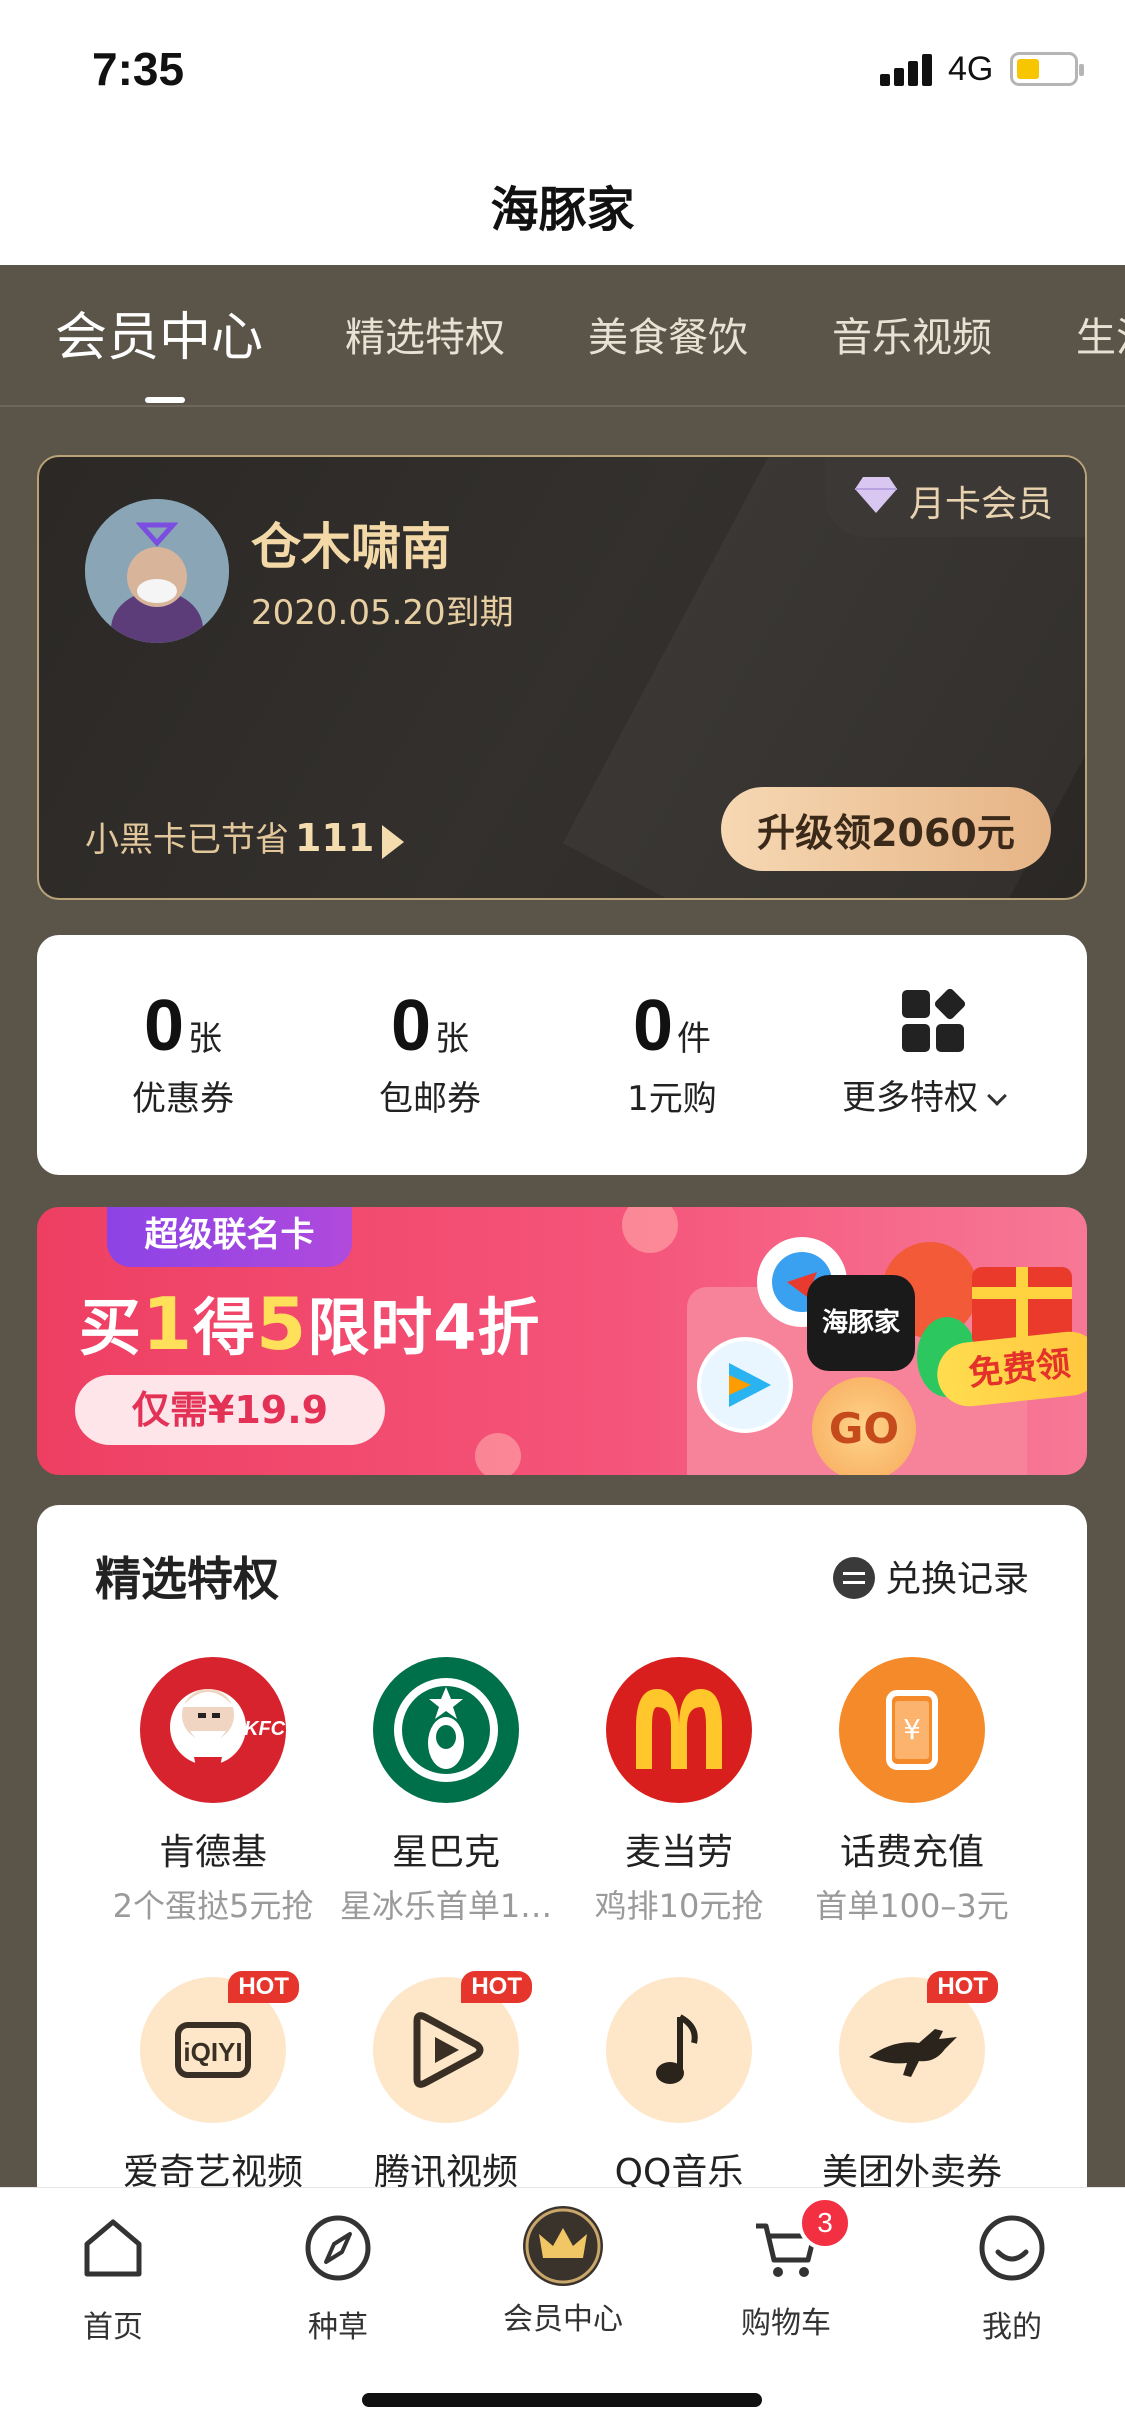  What do you see at coordinates (338, 2248) in the screenshot?
I see `compass-icon` at bounding box center [338, 2248].